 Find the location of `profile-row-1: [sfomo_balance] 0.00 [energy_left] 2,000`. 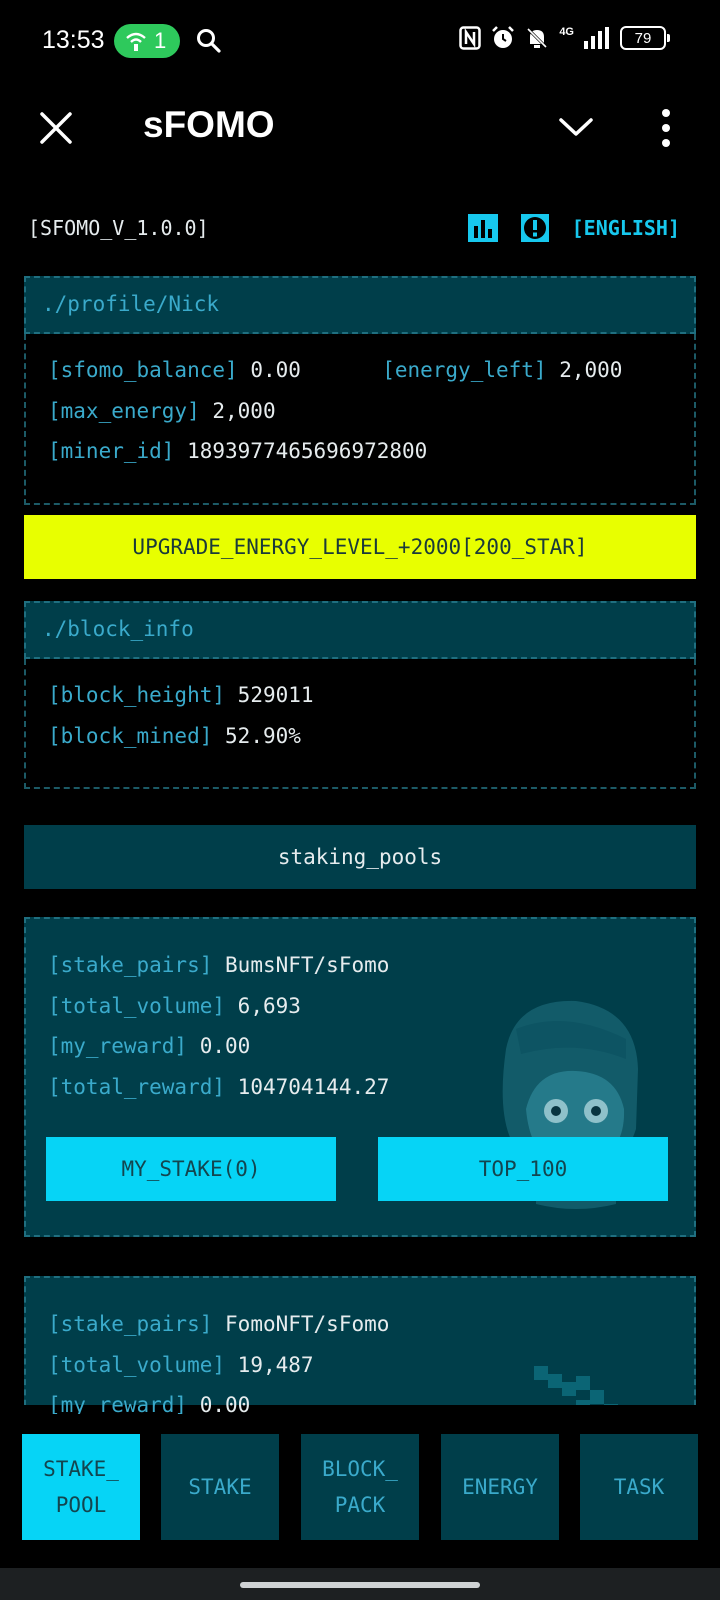

profile-row-1: [sfomo_balance] 0.00 [energy_left] 2,000 is located at coordinates (360, 370).